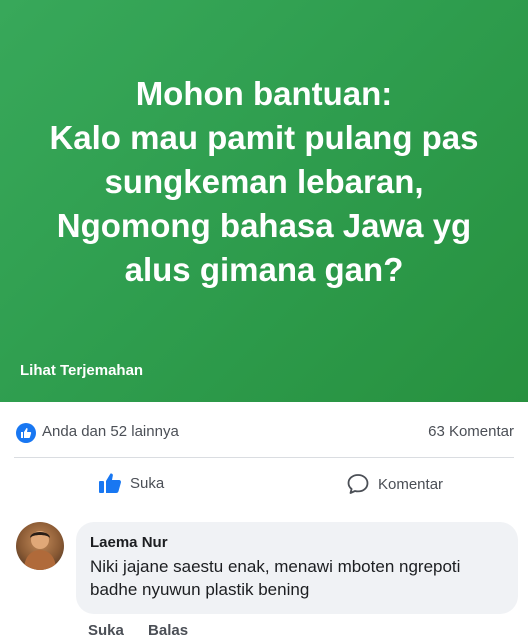 The width and height of the screenshot is (528, 640). Describe the element at coordinates (264, 137) in the screenshot. I see `post-text-line: Kalo mau pamit pulang pas` at that location.